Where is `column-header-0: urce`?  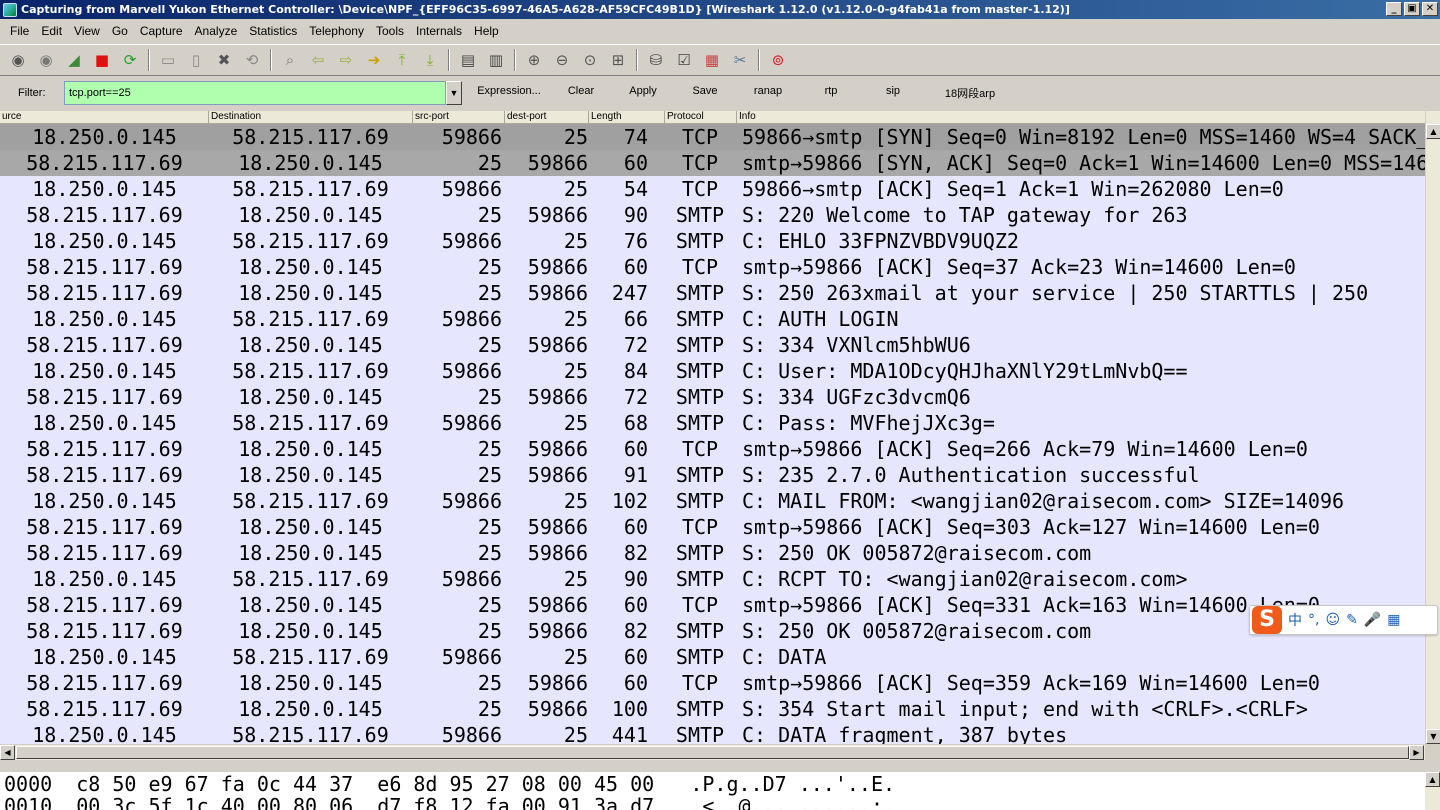 column-header-0: urce is located at coordinates (104, 117).